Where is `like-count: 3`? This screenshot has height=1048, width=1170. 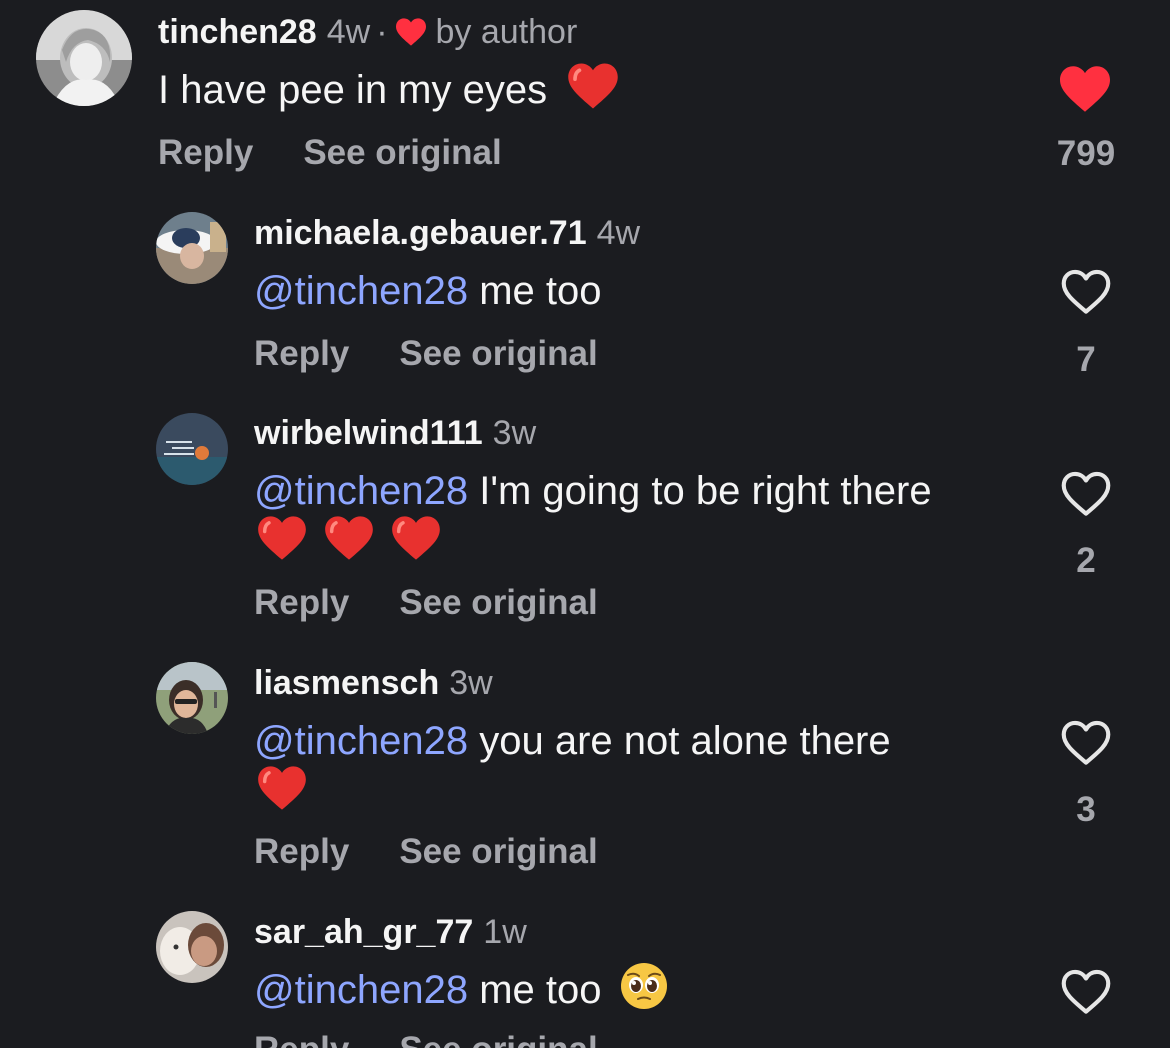
like-count: 3 is located at coordinates (1086, 809).